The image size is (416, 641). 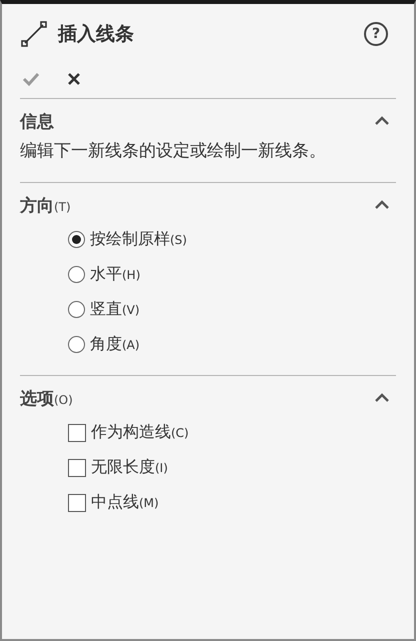 I want to click on section-title: 方向(T), so click(x=45, y=205).